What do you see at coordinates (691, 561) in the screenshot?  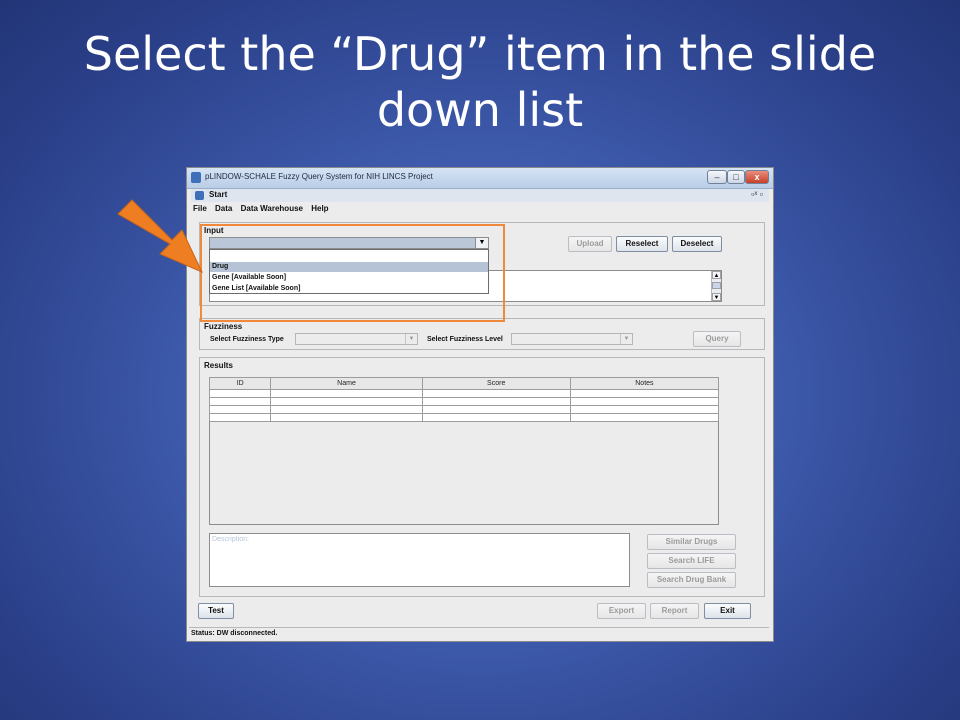 I see `search-life-button: Search LIFE` at bounding box center [691, 561].